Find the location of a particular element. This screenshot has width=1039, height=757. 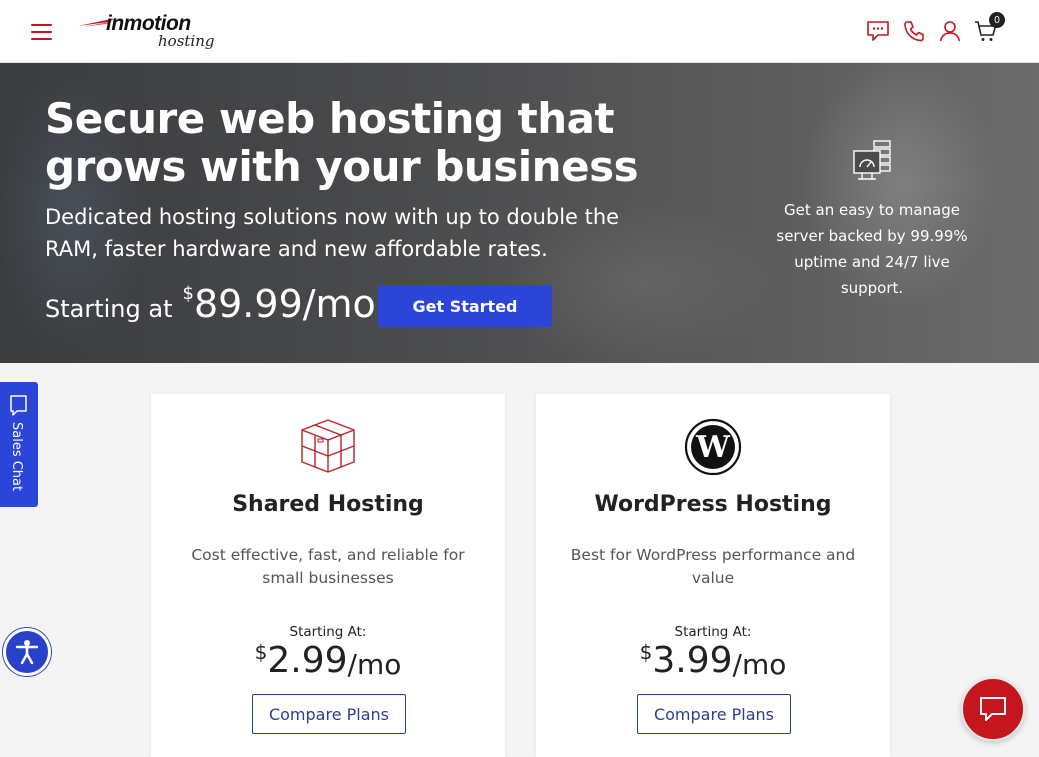

svg-text: W is located at coordinates (713, 447).